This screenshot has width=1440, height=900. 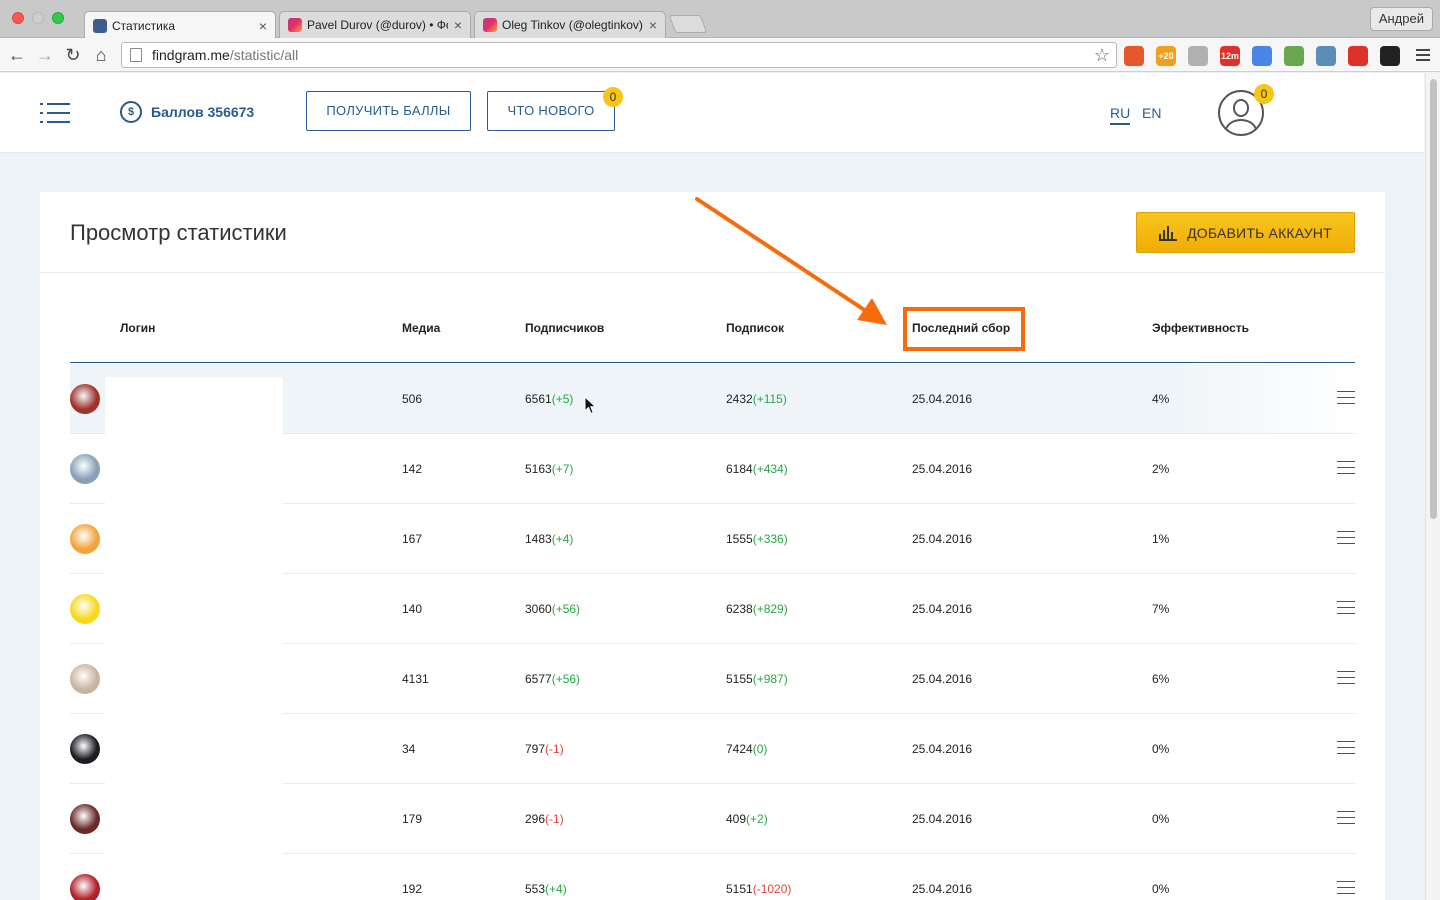 I want to click on mouse-cursor-icon, so click(x=590, y=405).